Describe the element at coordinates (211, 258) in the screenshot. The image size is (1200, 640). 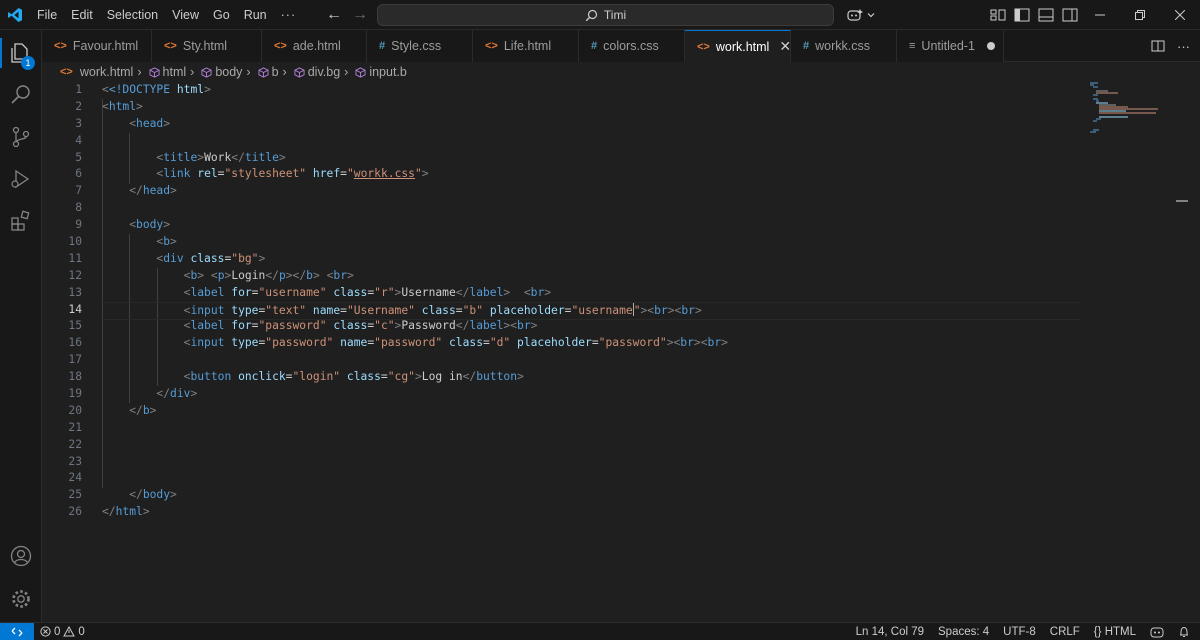
I see `code-line: <div class="bg">` at that location.